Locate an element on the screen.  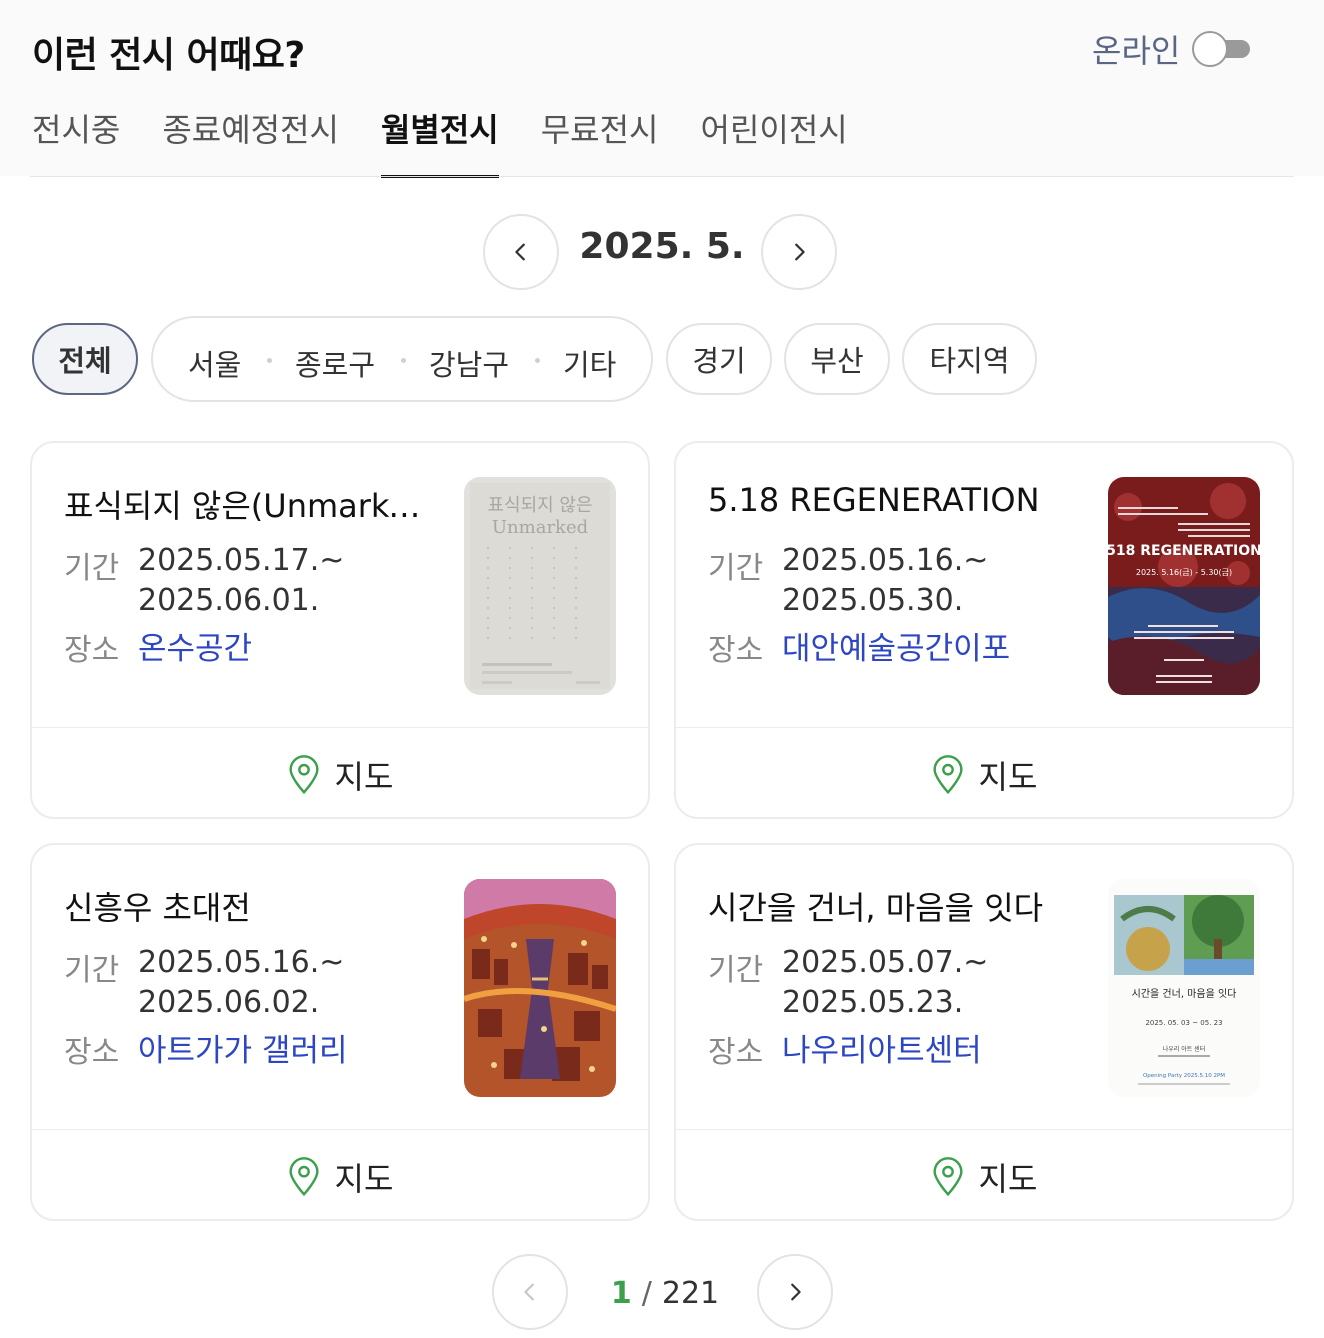
online-toggle-group: 온라인 is located at coordinates (1172, 49).